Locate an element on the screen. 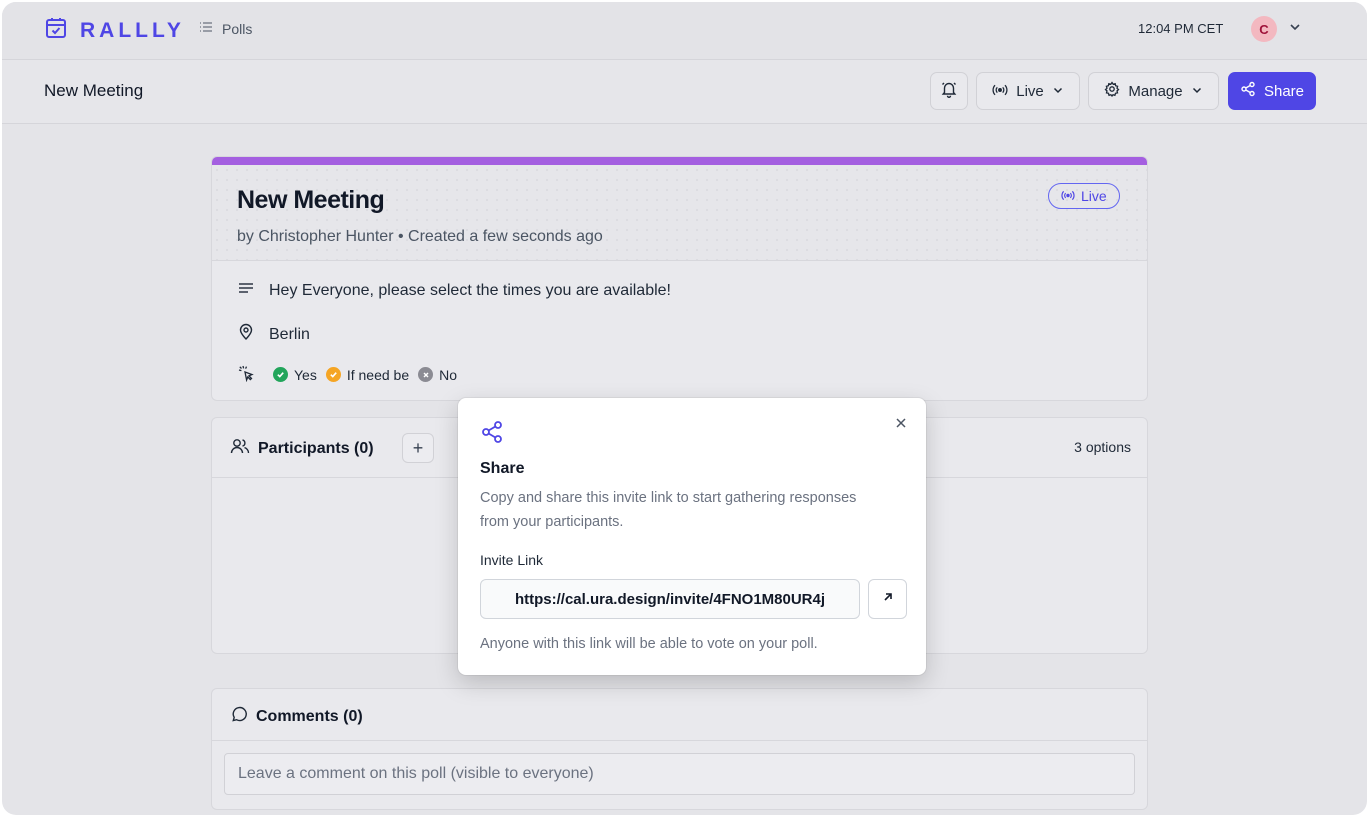 The width and height of the screenshot is (1369, 817). message-circle-icon is located at coordinates (239, 716).